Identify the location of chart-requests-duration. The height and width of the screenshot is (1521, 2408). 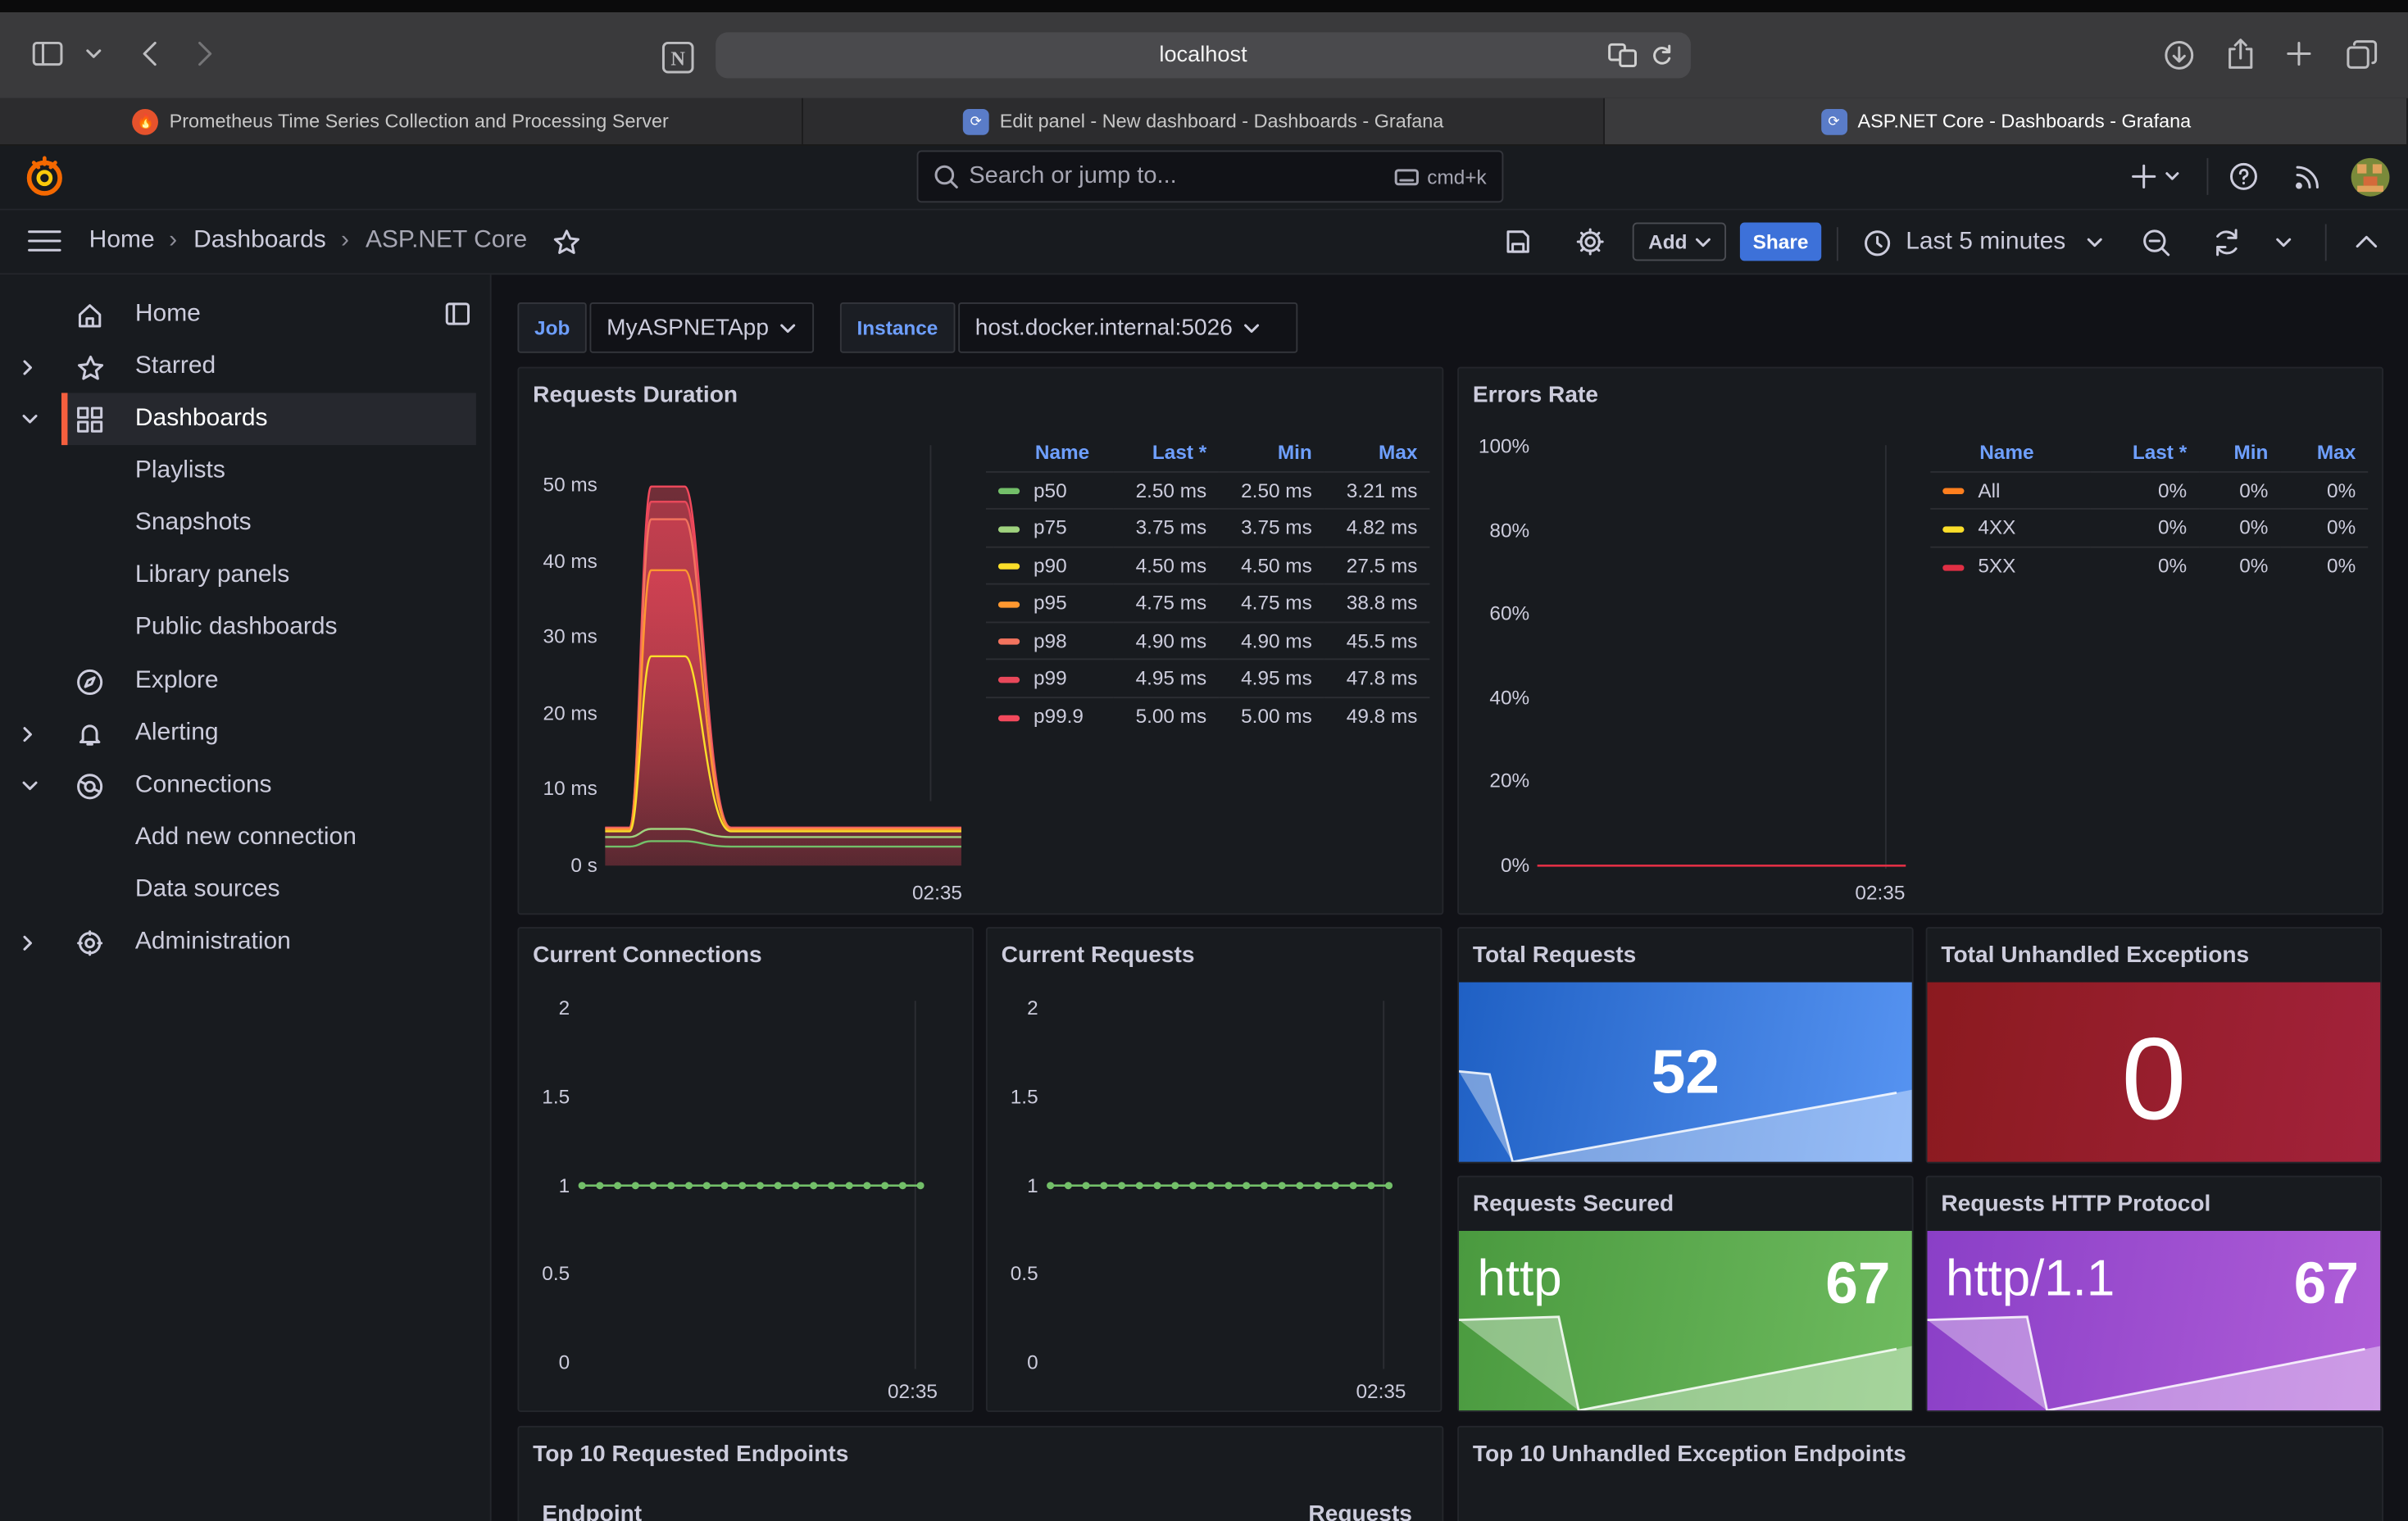
(783, 657).